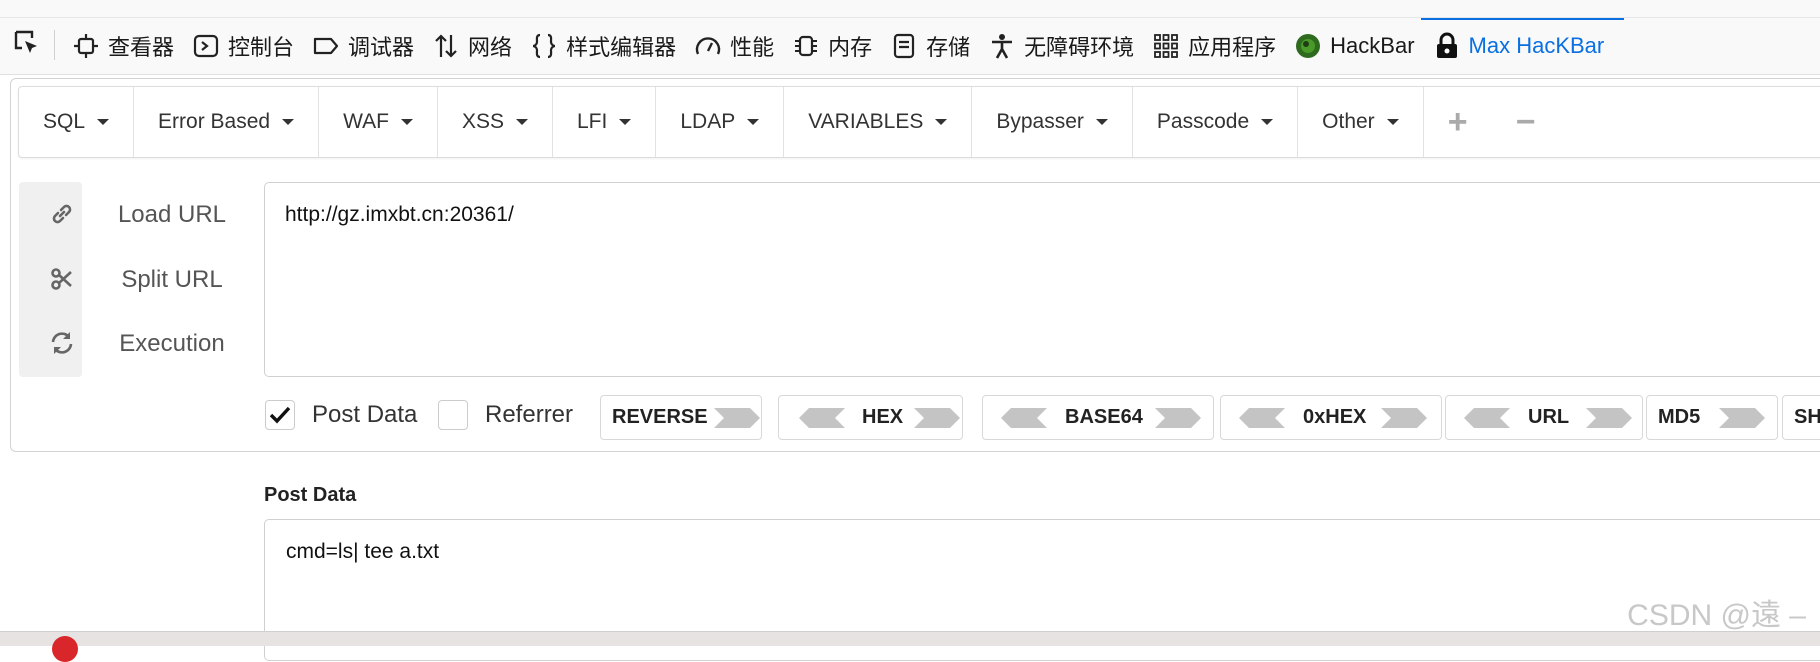 The height and width of the screenshot is (662, 1820). Describe the element at coordinates (1446, 45) in the screenshot. I see `lock-icon` at that location.